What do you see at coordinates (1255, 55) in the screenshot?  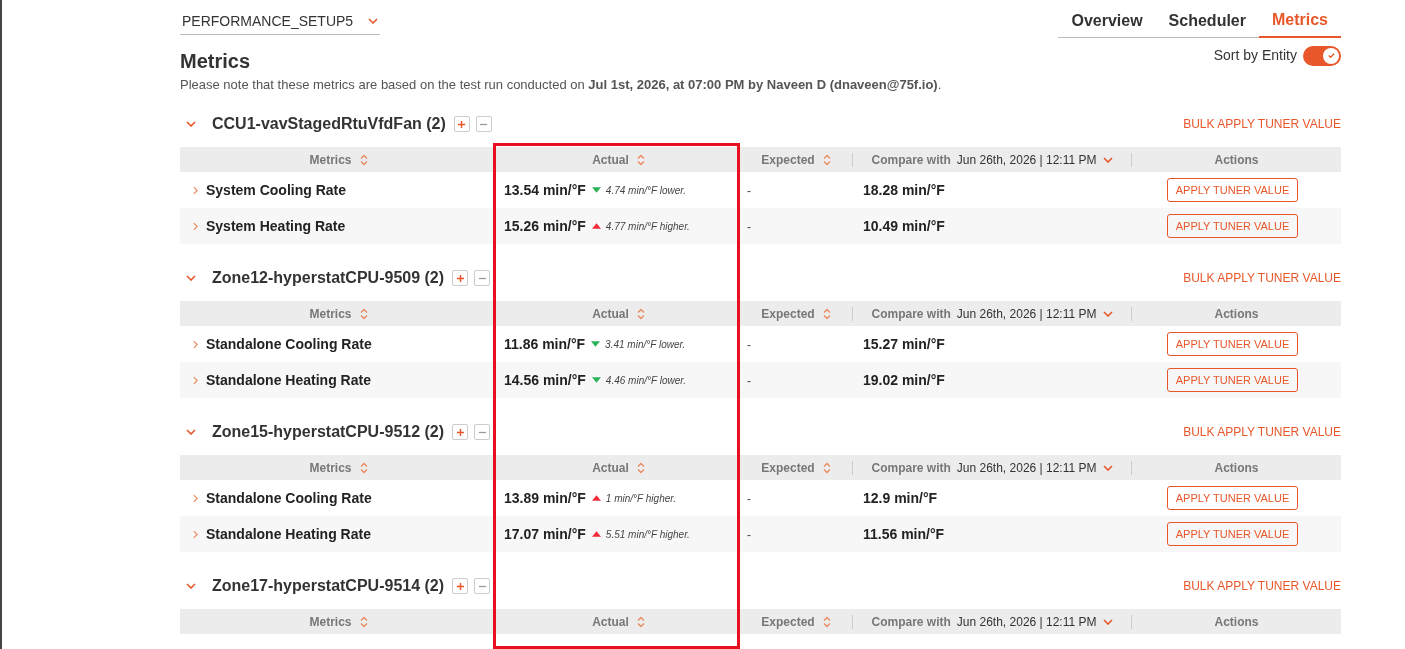 I see `sort-label: Sort by Entity` at bounding box center [1255, 55].